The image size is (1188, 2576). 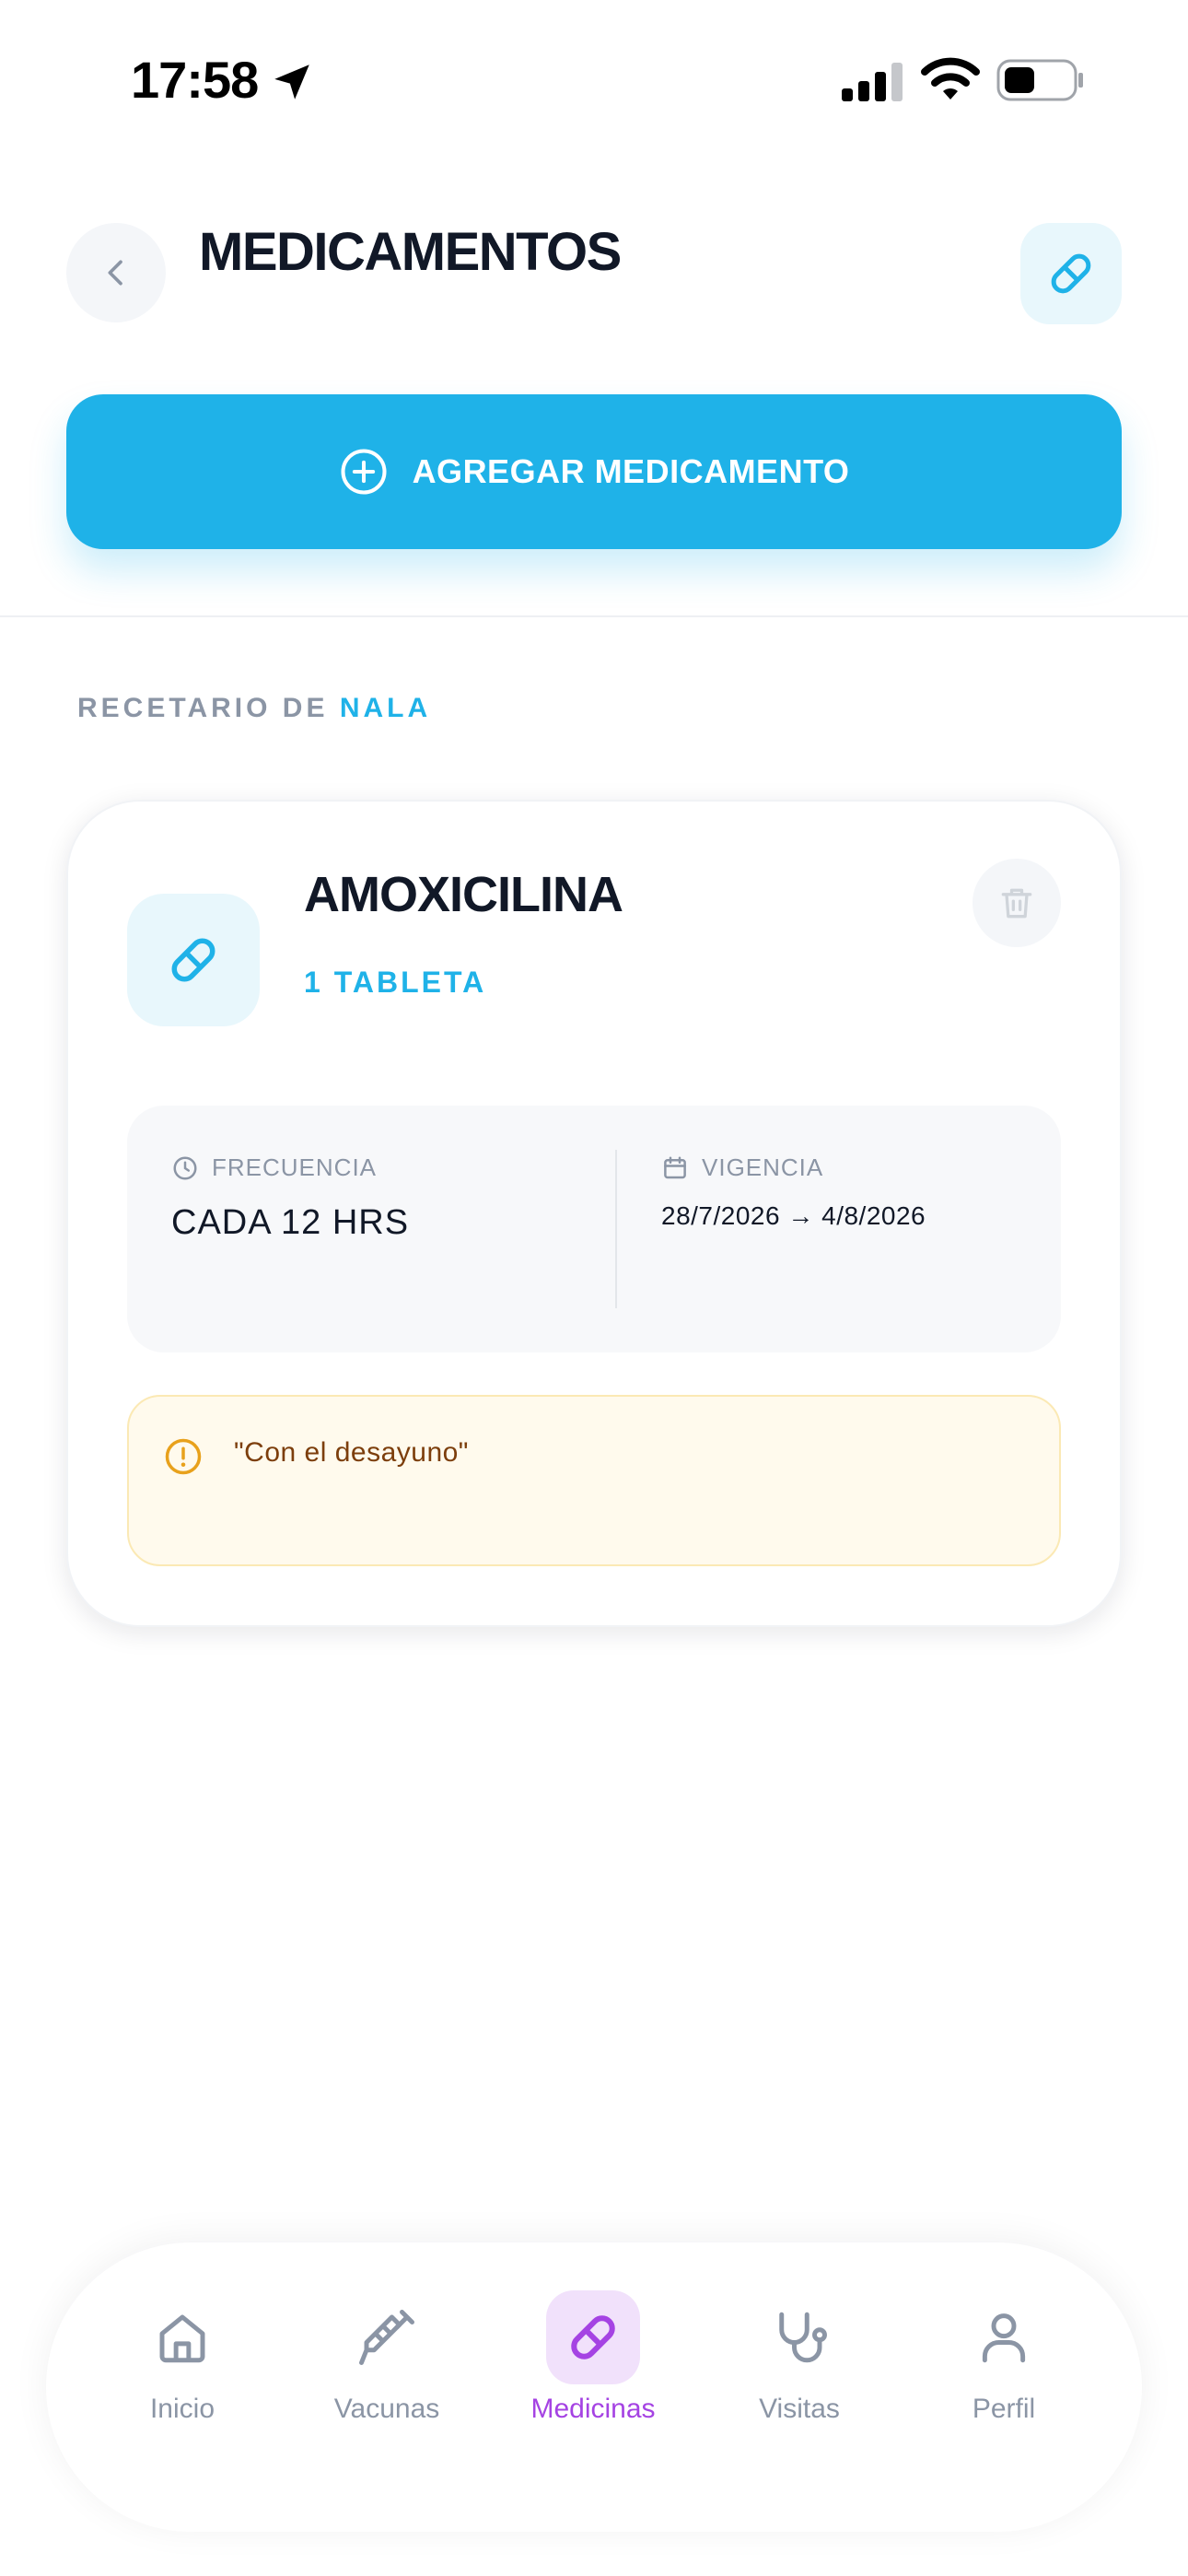 I want to click on cellular-signal-icon, so click(x=872, y=82).